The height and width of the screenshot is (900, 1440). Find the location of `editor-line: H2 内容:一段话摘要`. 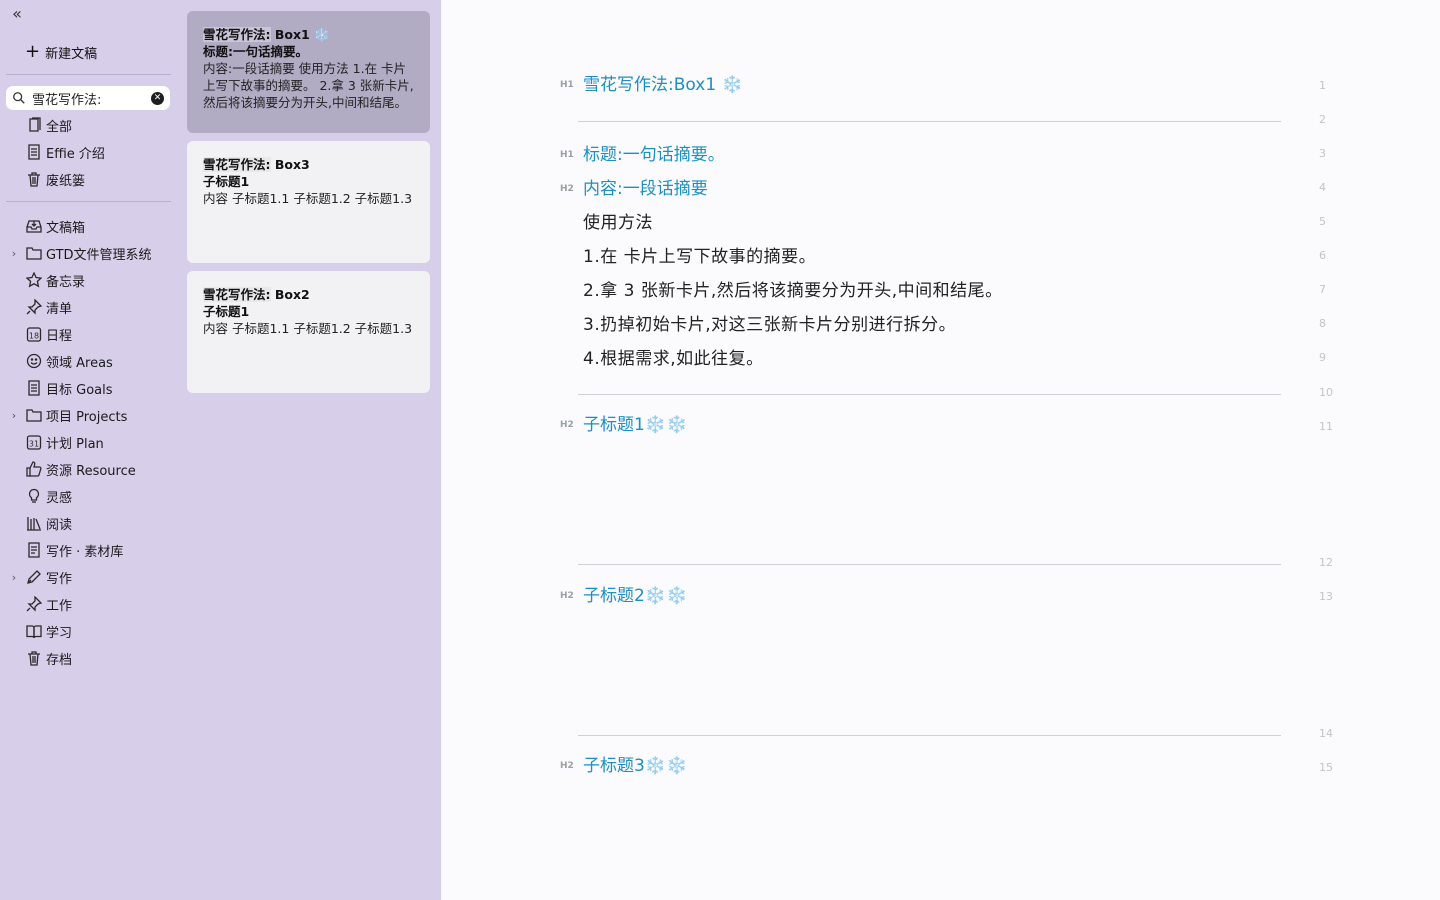

editor-line: H2 内容:一段话摘要 is located at coordinates (940, 189).